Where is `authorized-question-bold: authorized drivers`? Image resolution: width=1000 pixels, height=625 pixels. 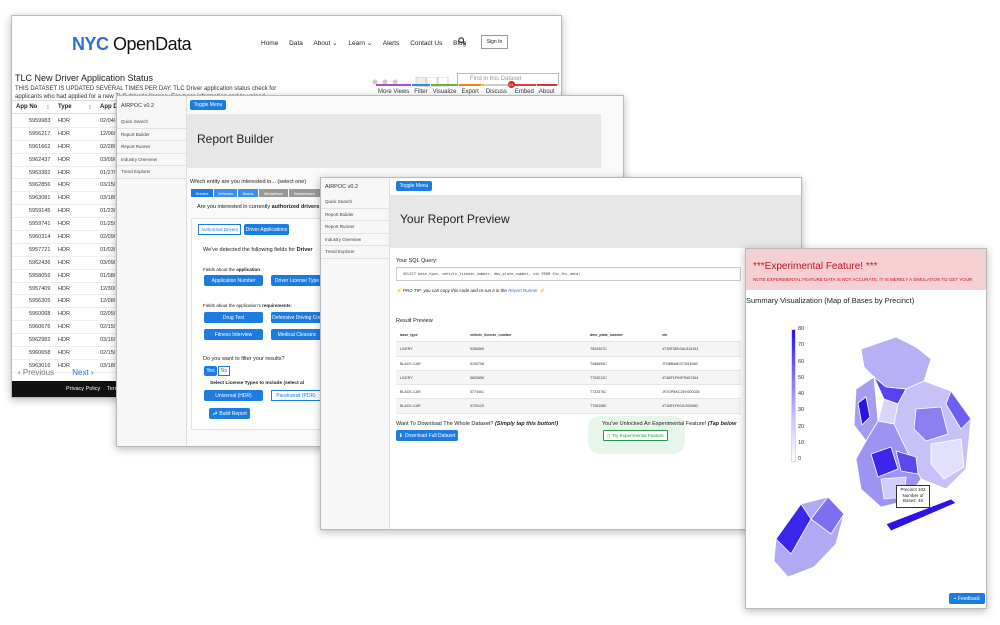 authorized-question-bold: authorized drivers is located at coordinates (295, 207).